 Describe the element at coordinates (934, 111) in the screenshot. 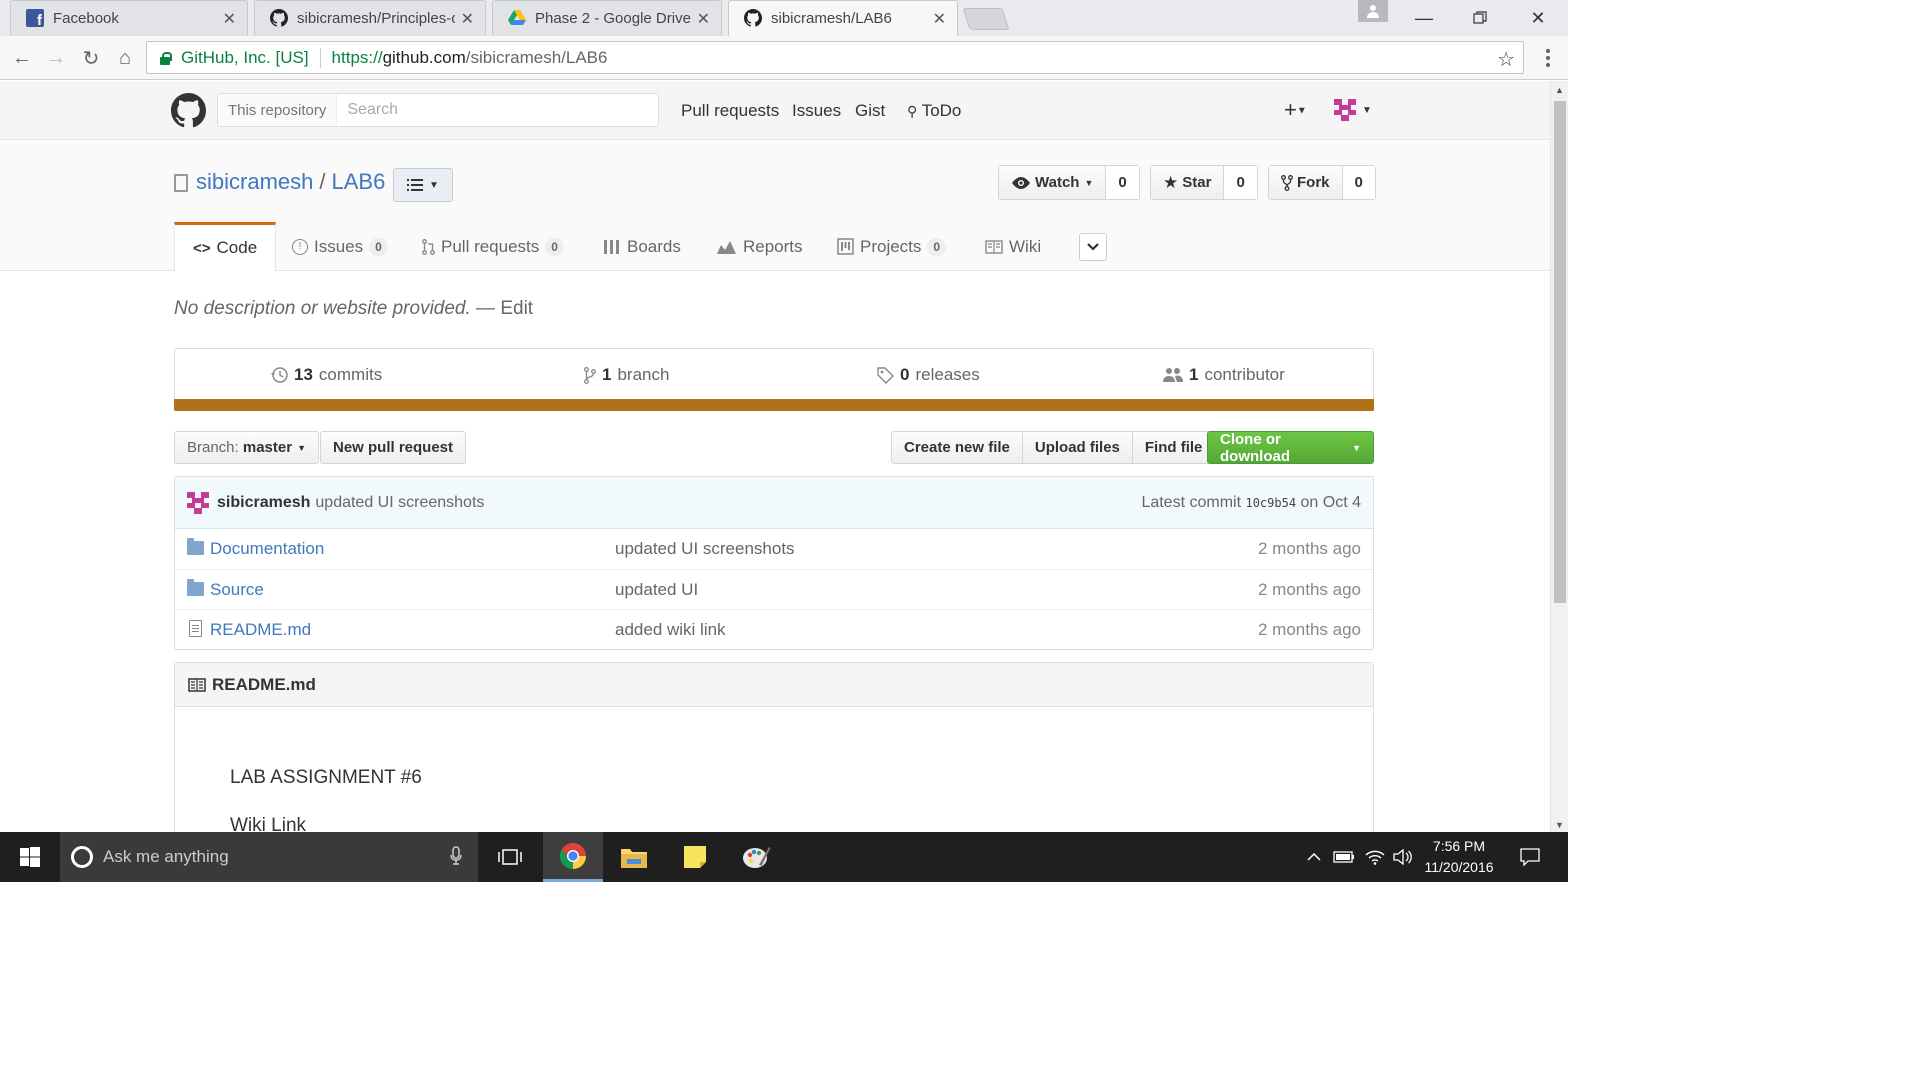

I see `header-link-todo: ⚲ ToDo` at that location.